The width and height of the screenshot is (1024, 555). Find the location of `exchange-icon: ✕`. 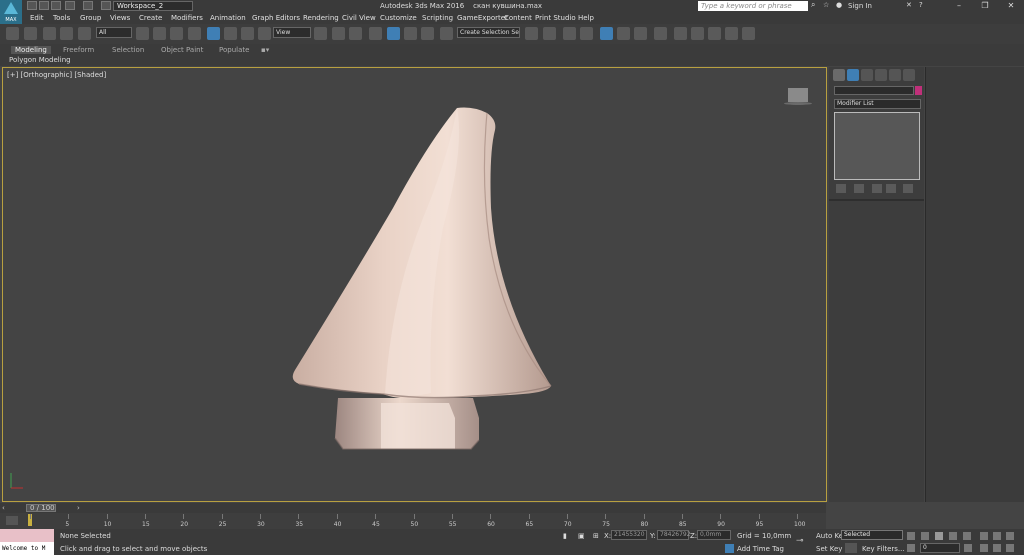

exchange-icon: ✕ is located at coordinates (911, 5).